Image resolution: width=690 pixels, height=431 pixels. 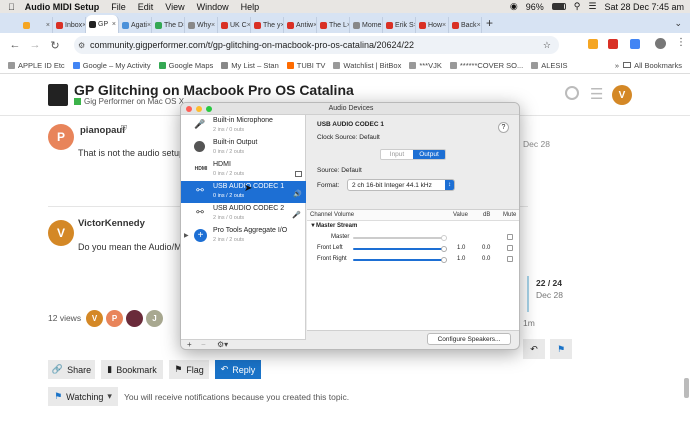 I want to click on notification-level-button: ⚑ Watching ▾, so click(x=83, y=396).